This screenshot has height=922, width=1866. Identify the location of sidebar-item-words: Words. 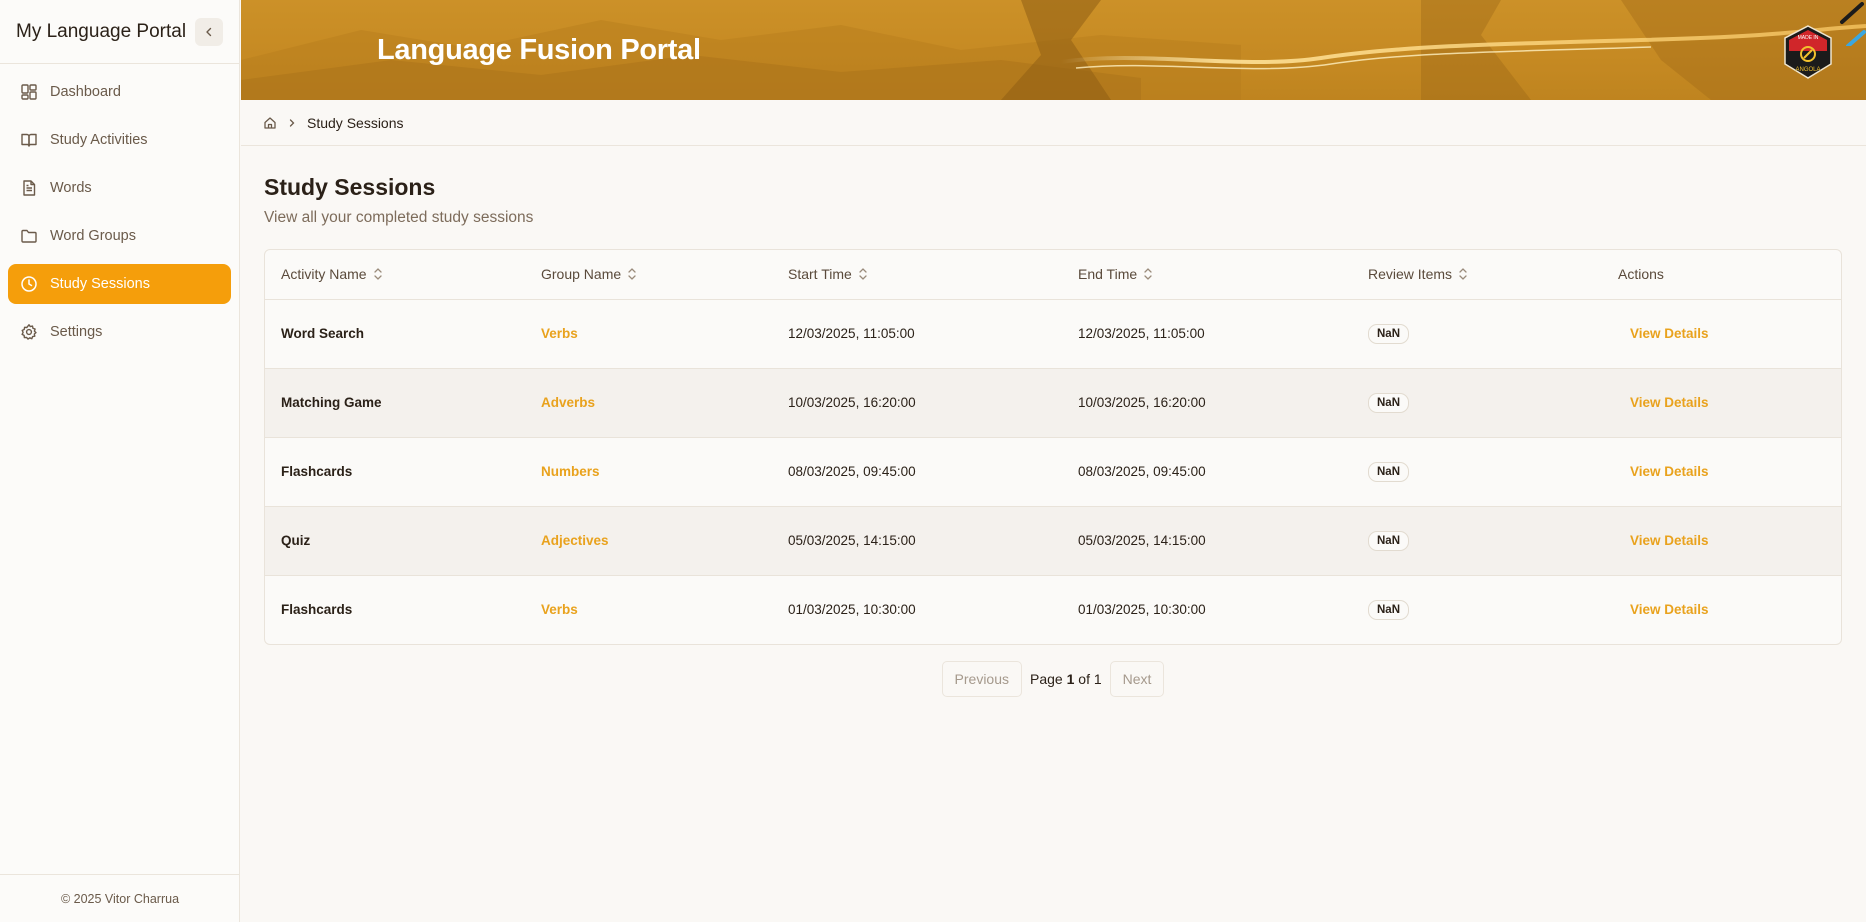
(119, 188).